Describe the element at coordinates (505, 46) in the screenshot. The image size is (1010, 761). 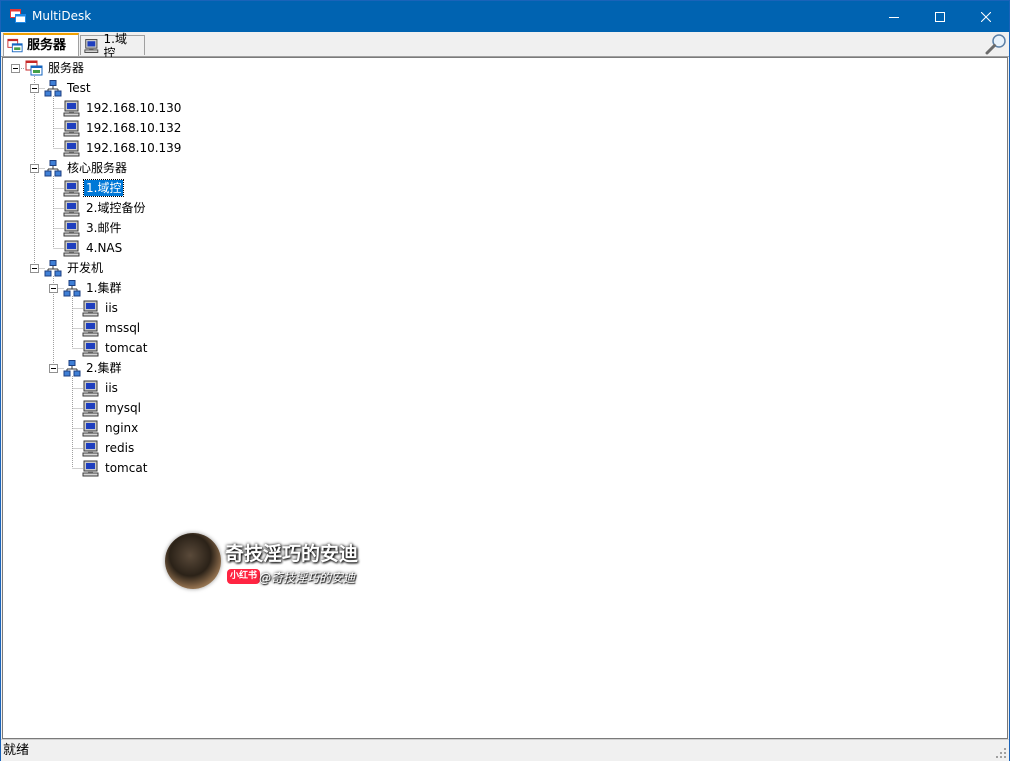
I see `tab-strip: 服务器 1.域控` at that location.